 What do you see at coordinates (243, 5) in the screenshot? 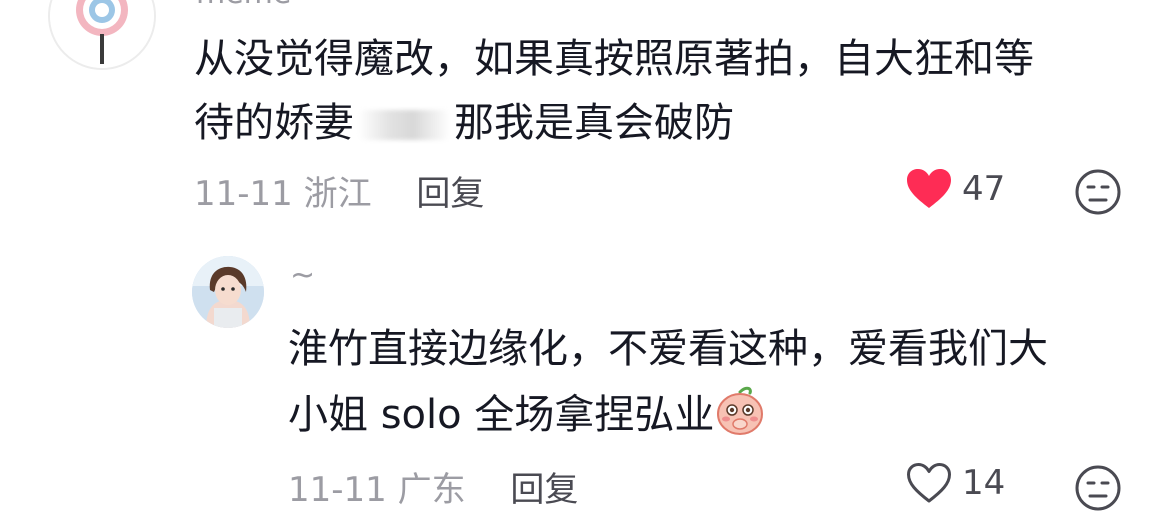
I see `username: meme` at bounding box center [243, 5].